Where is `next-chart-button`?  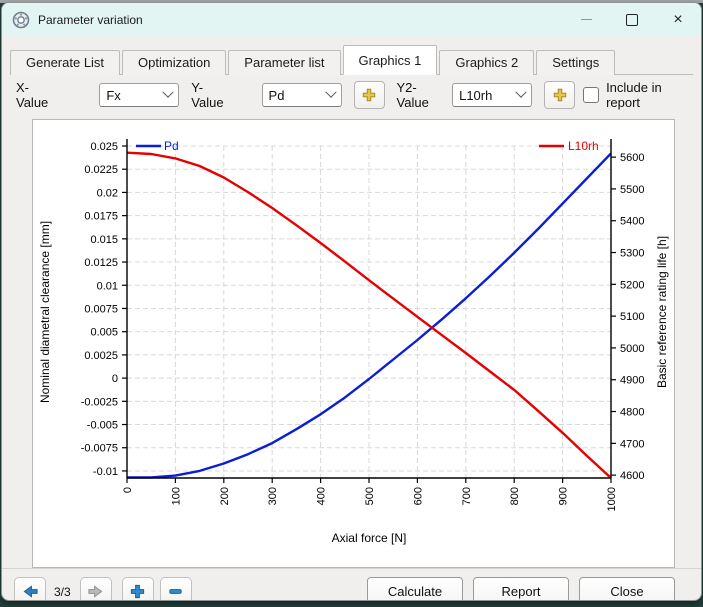 next-chart-button is located at coordinates (95, 588).